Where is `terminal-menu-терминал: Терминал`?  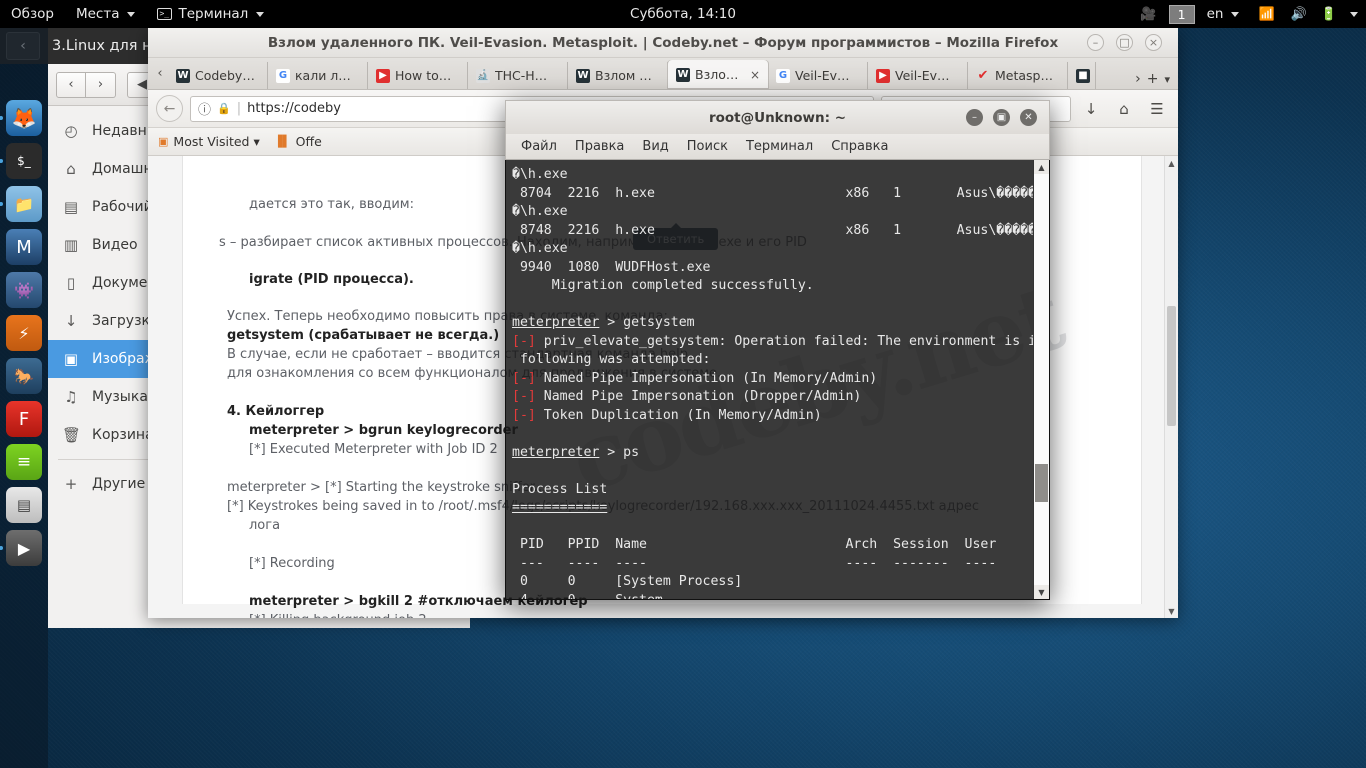 terminal-menu-терминал: Терминал is located at coordinates (779, 146).